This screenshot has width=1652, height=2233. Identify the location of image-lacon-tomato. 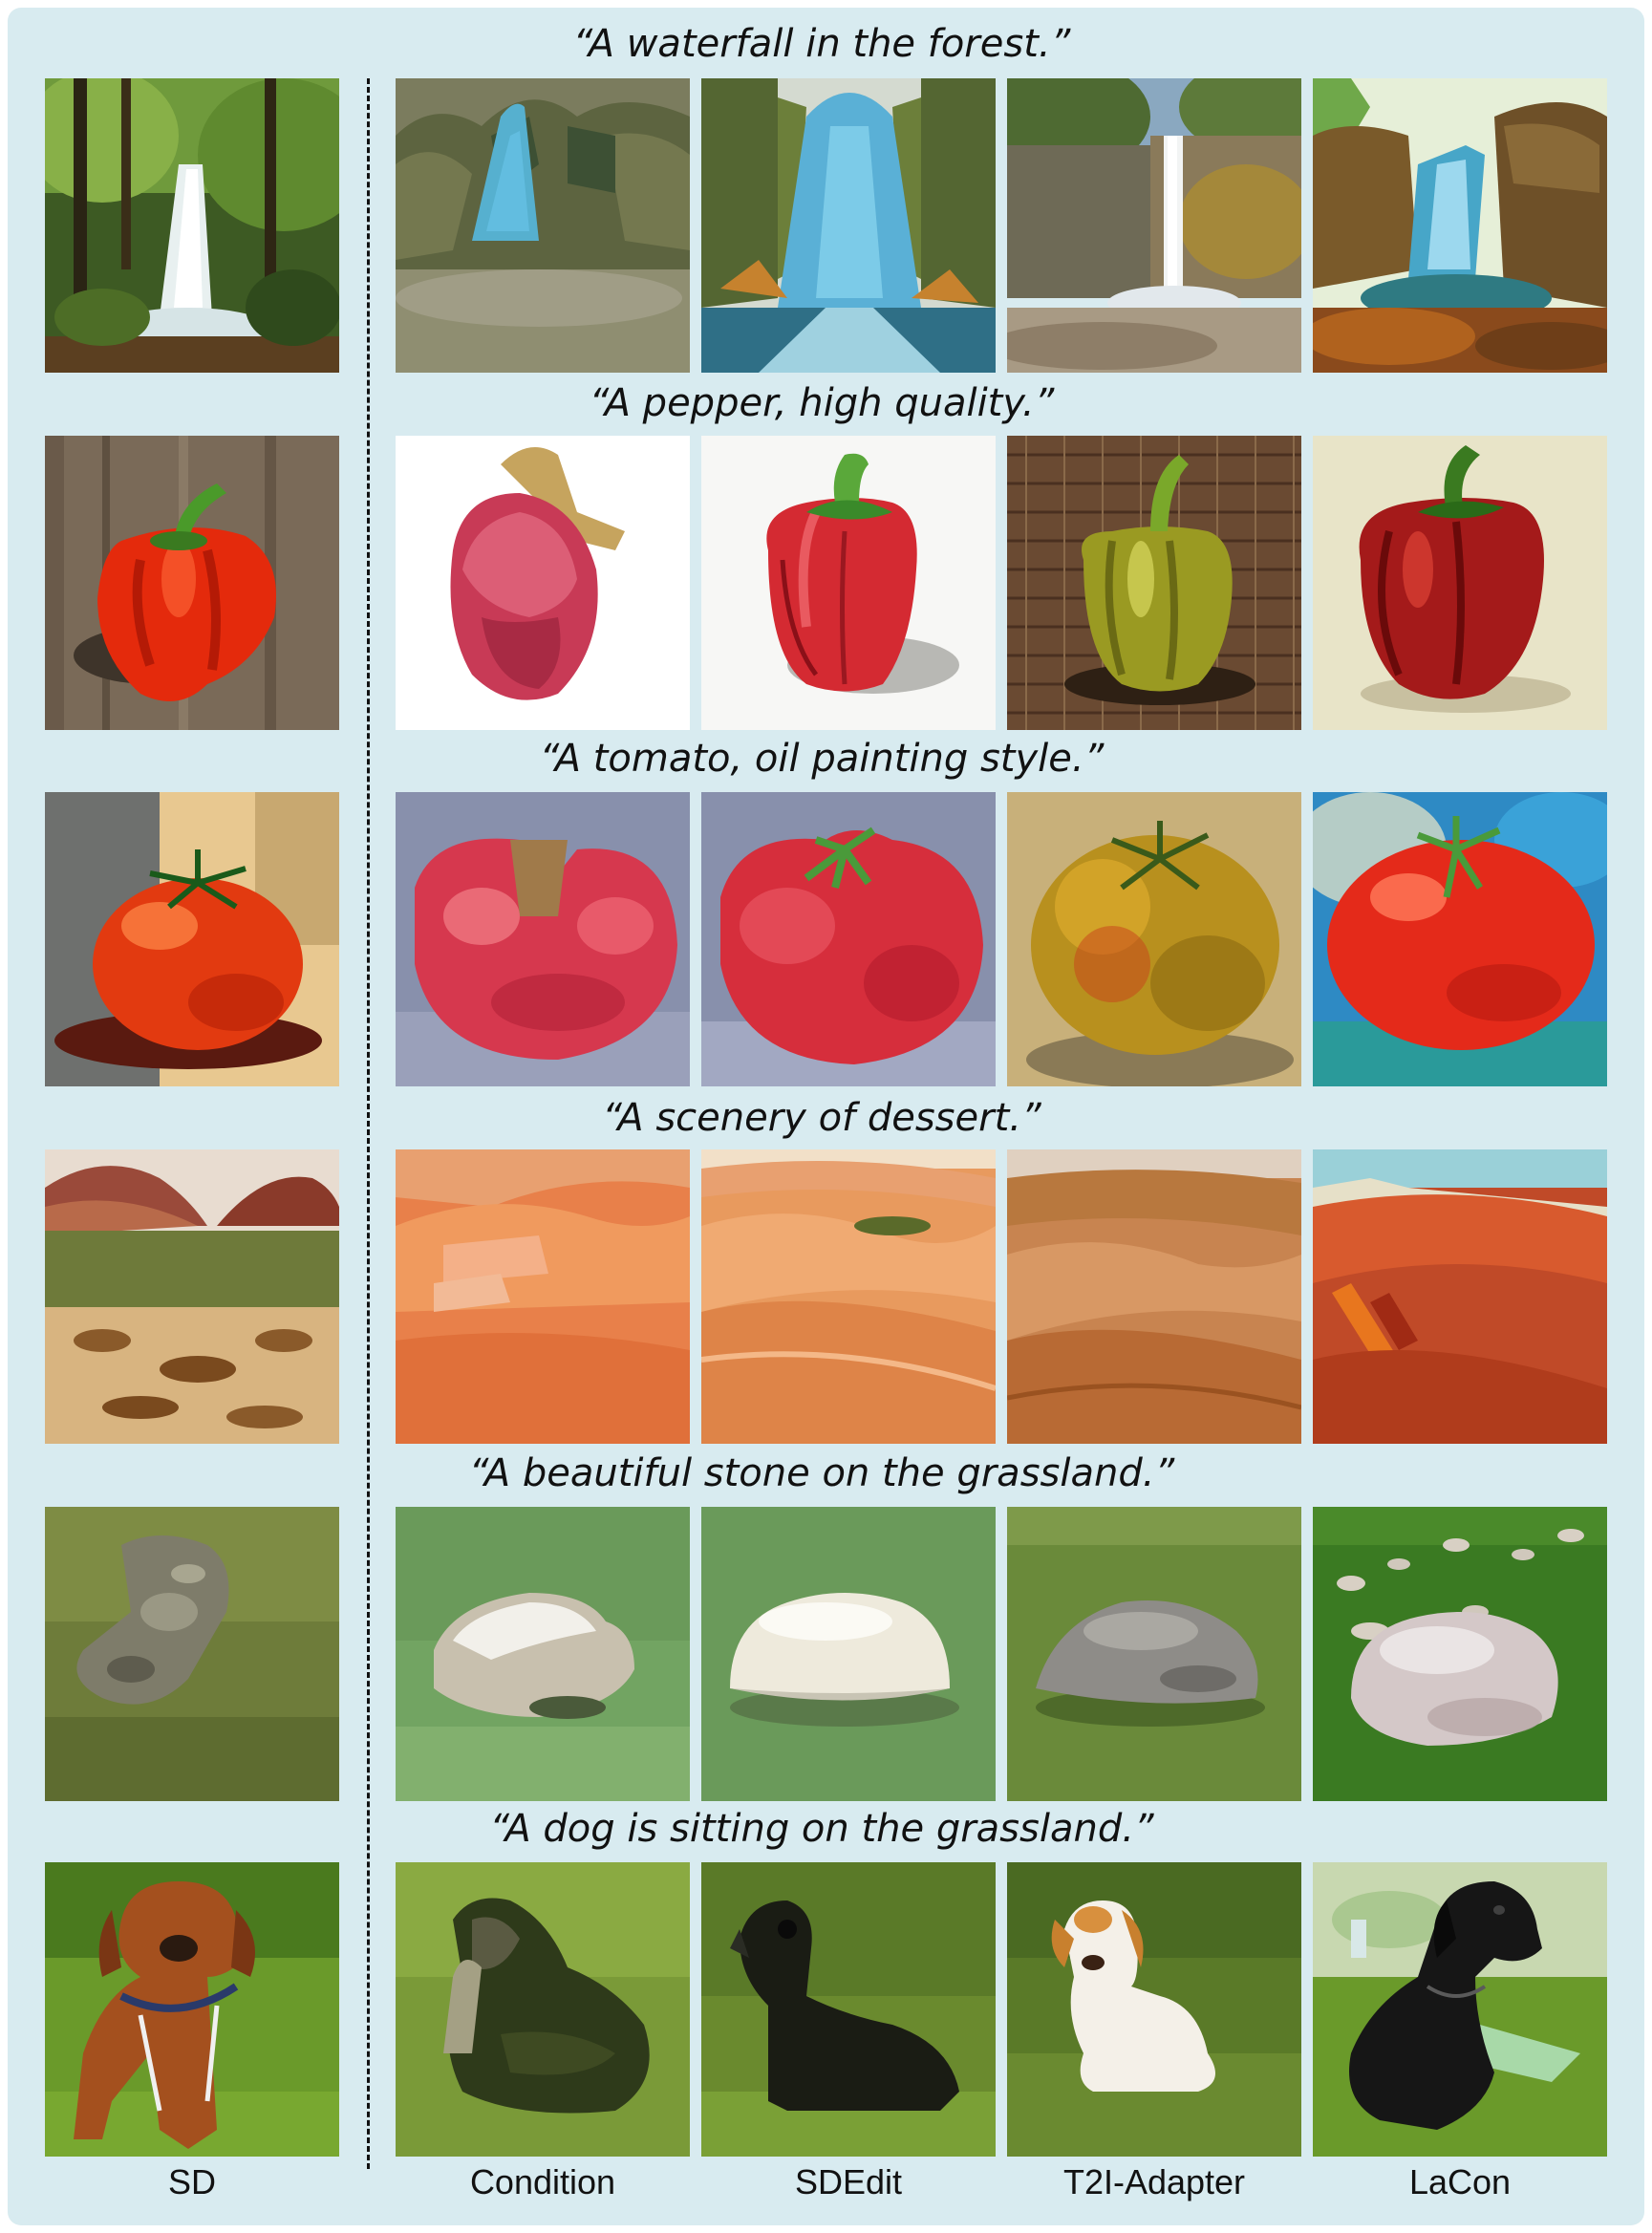
(1460, 939).